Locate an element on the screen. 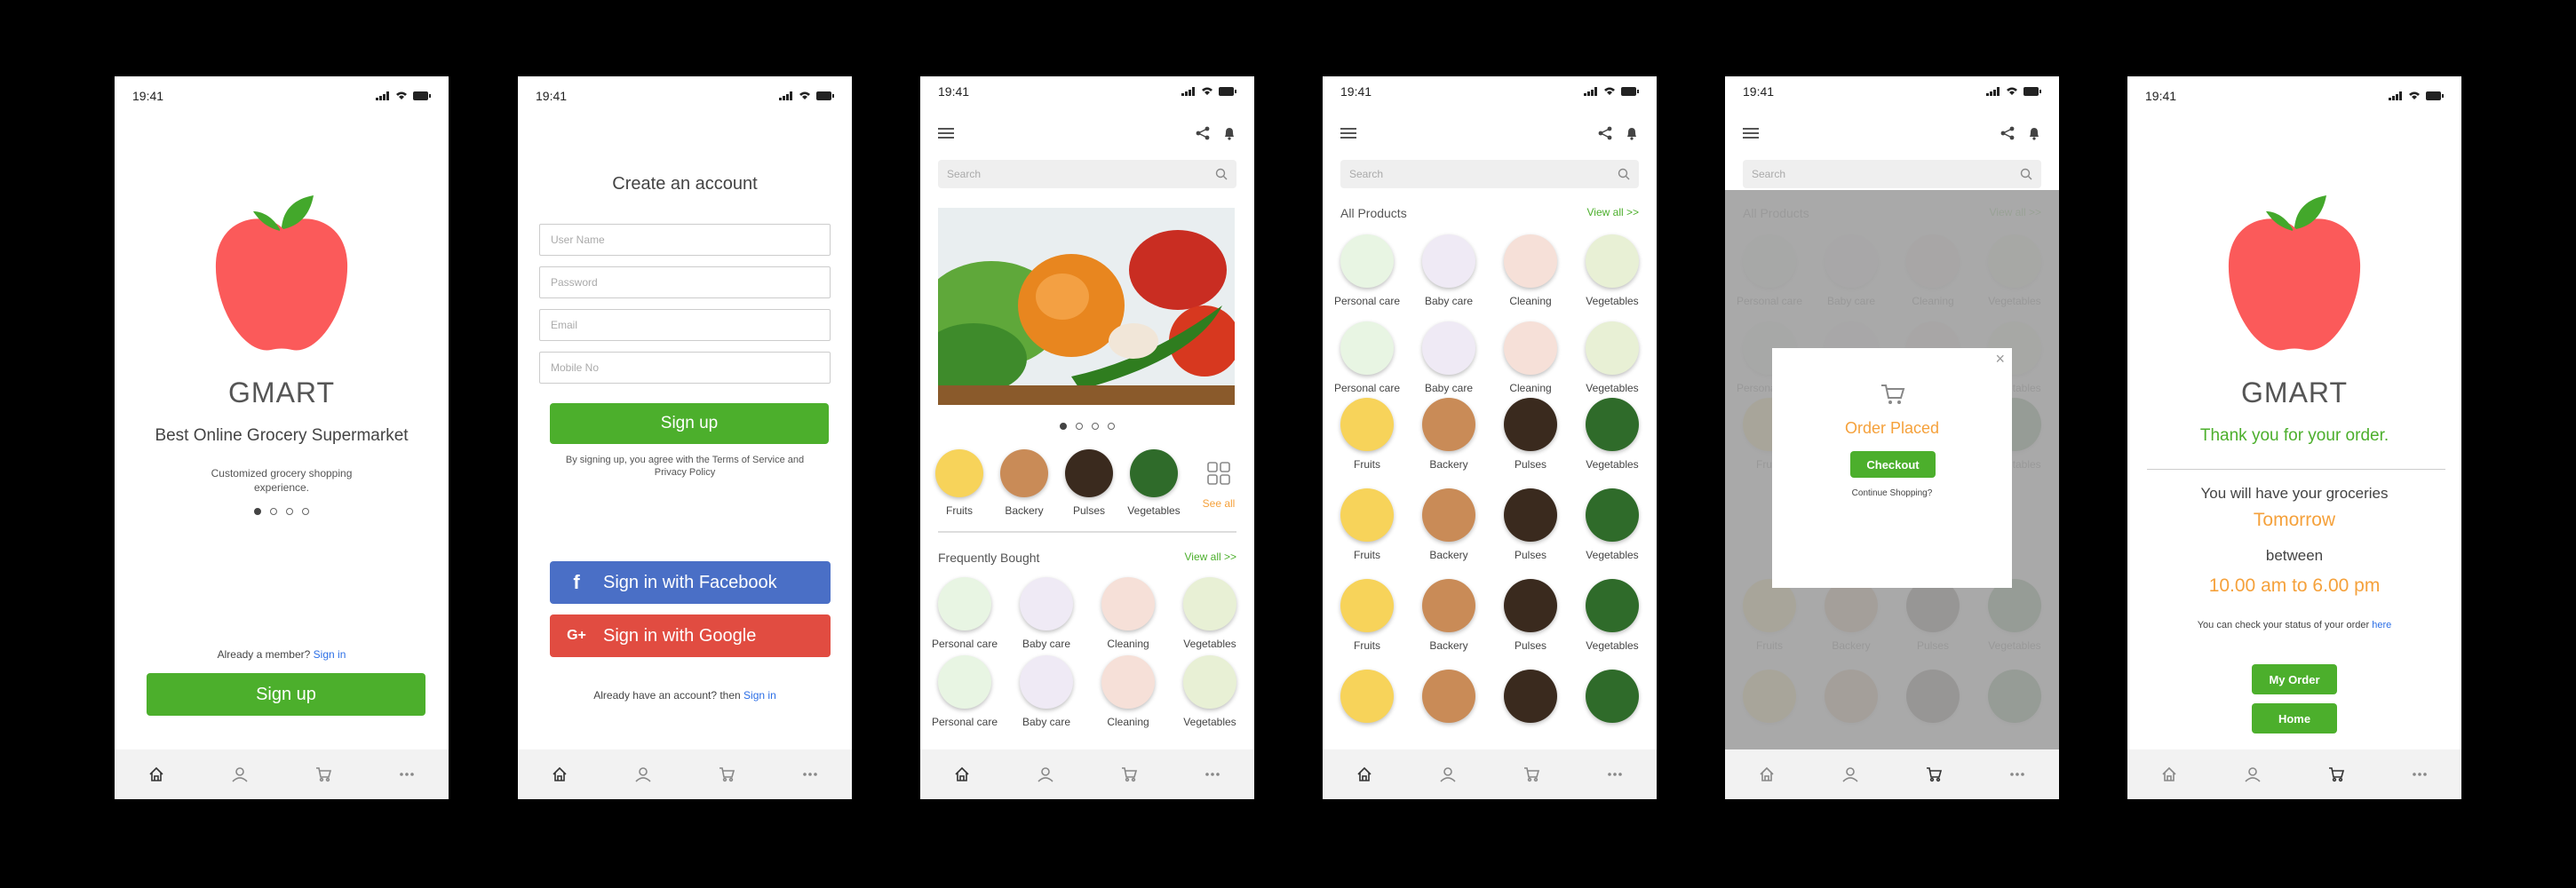 This screenshot has width=2576, height=888. username-input: User Name is located at coordinates (685, 240).